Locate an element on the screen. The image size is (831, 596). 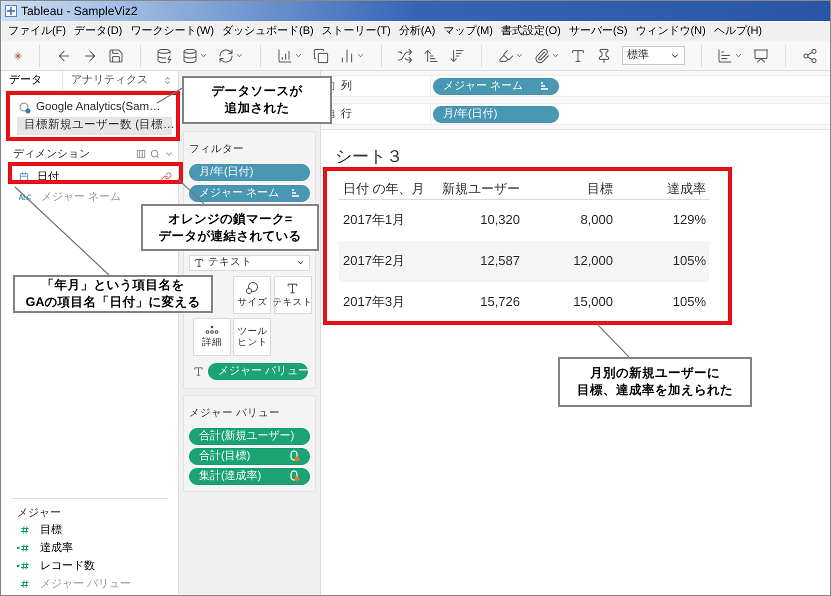
menu-item: ストーリー(T) is located at coordinates (356, 31).